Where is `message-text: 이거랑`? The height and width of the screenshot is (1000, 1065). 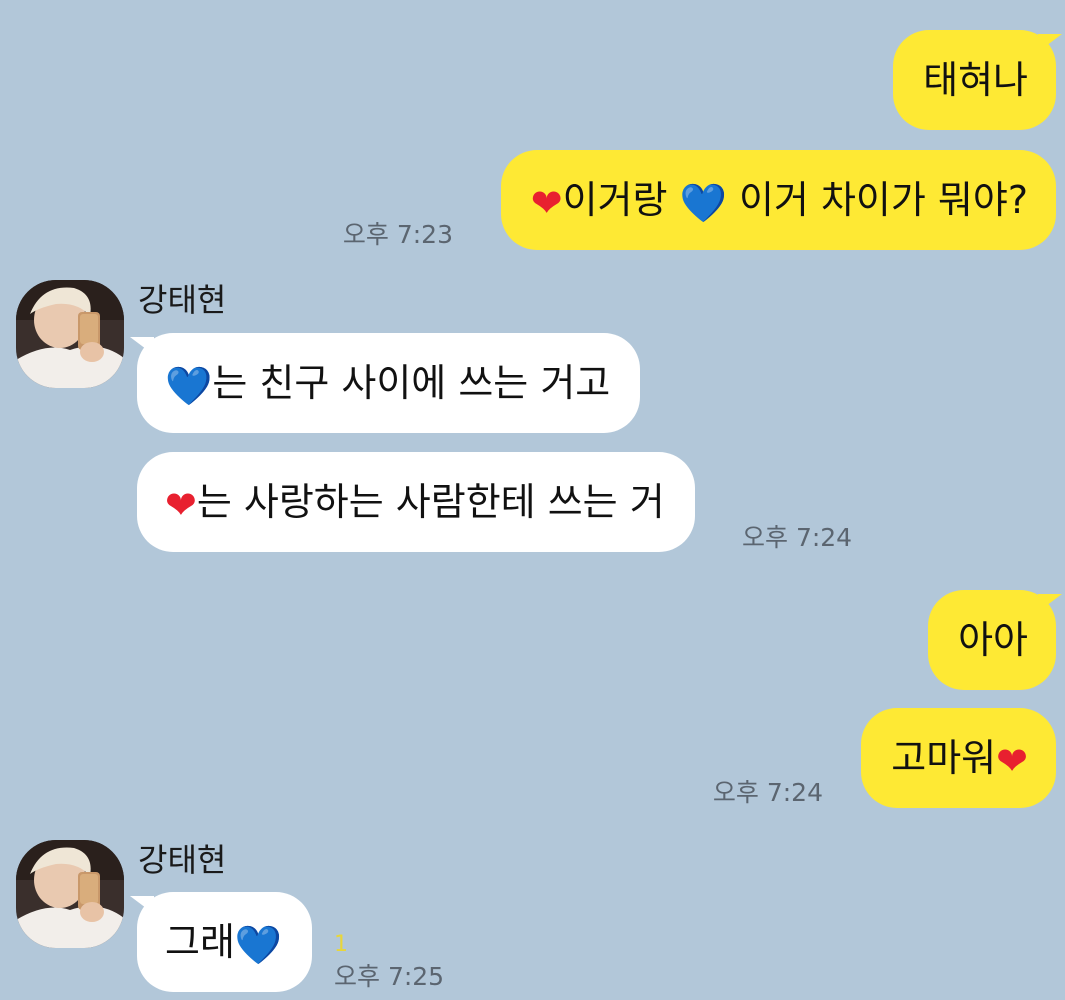 message-text: 이거랑 is located at coordinates (621, 200).